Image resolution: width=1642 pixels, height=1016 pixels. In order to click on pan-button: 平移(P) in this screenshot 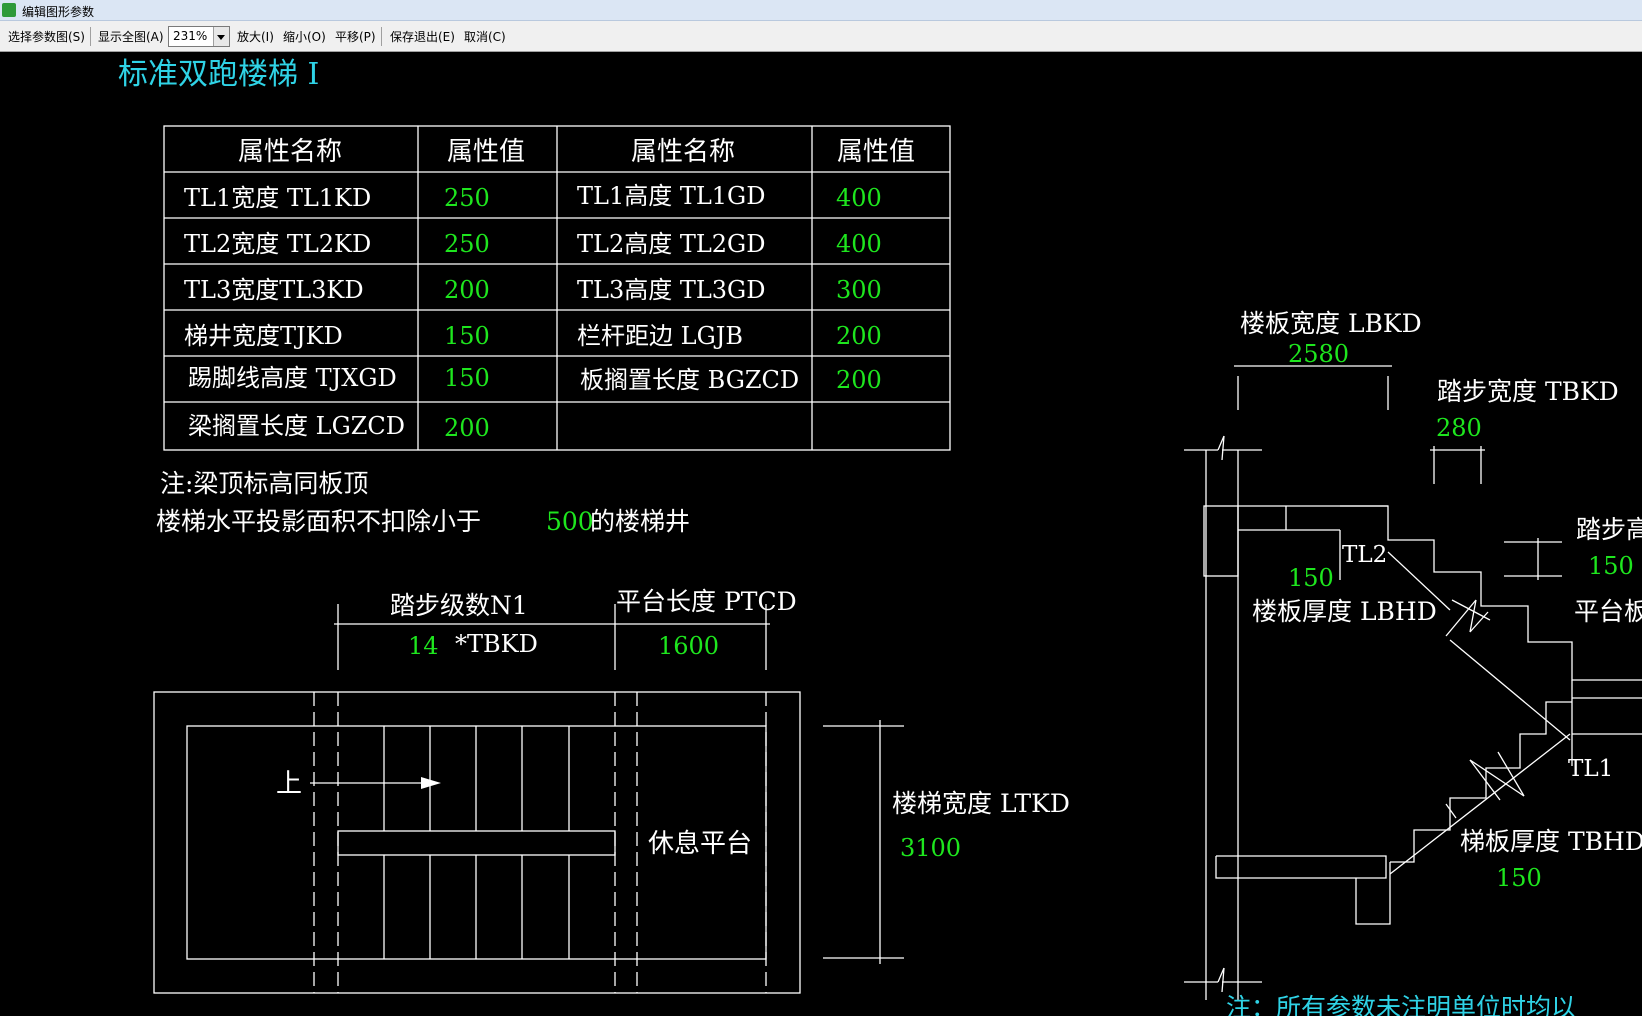, I will do `click(355, 36)`.